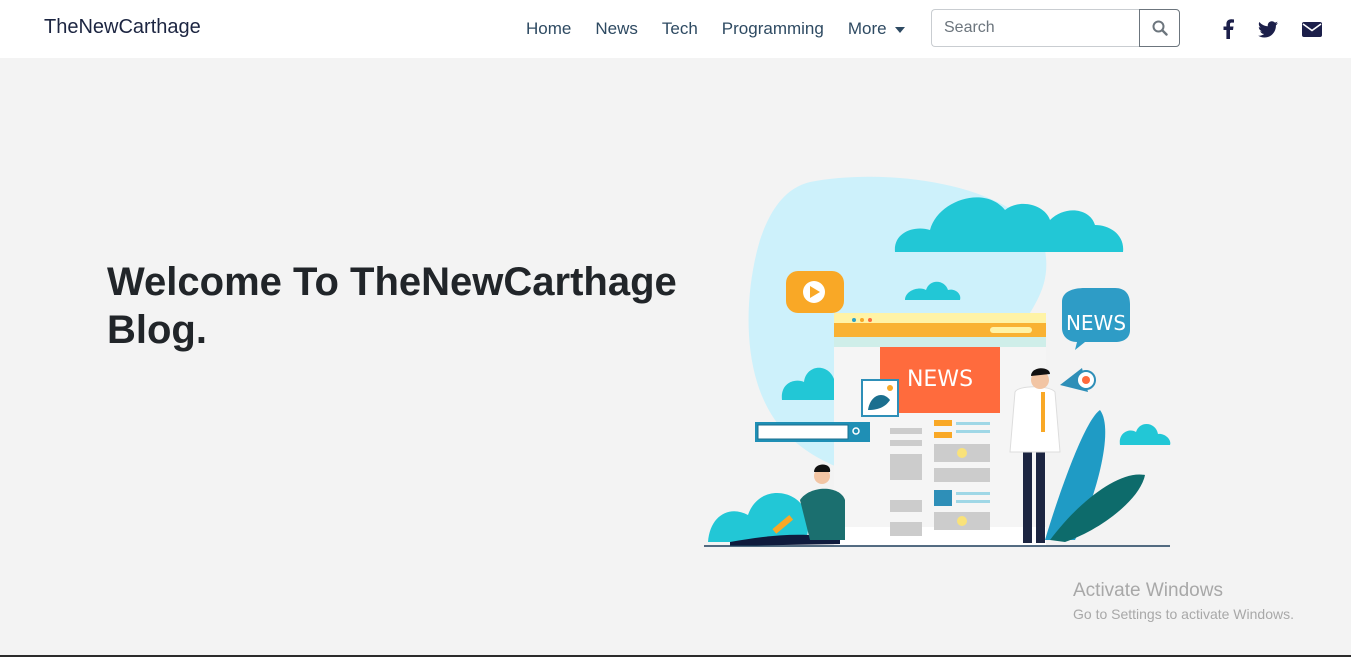 The image size is (1351, 657). Describe the element at coordinates (680, 29) in the screenshot. I see `nav-link-tech: Tech` at that location.